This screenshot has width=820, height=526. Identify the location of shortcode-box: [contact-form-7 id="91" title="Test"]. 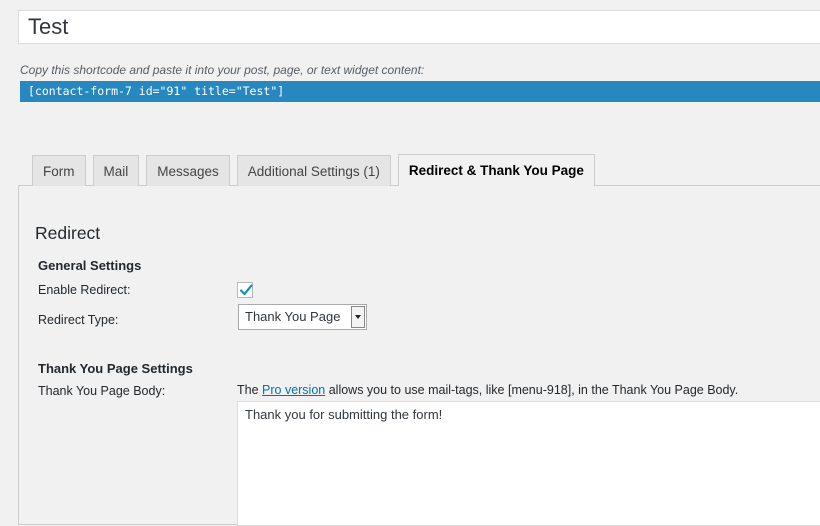
(420, 91).